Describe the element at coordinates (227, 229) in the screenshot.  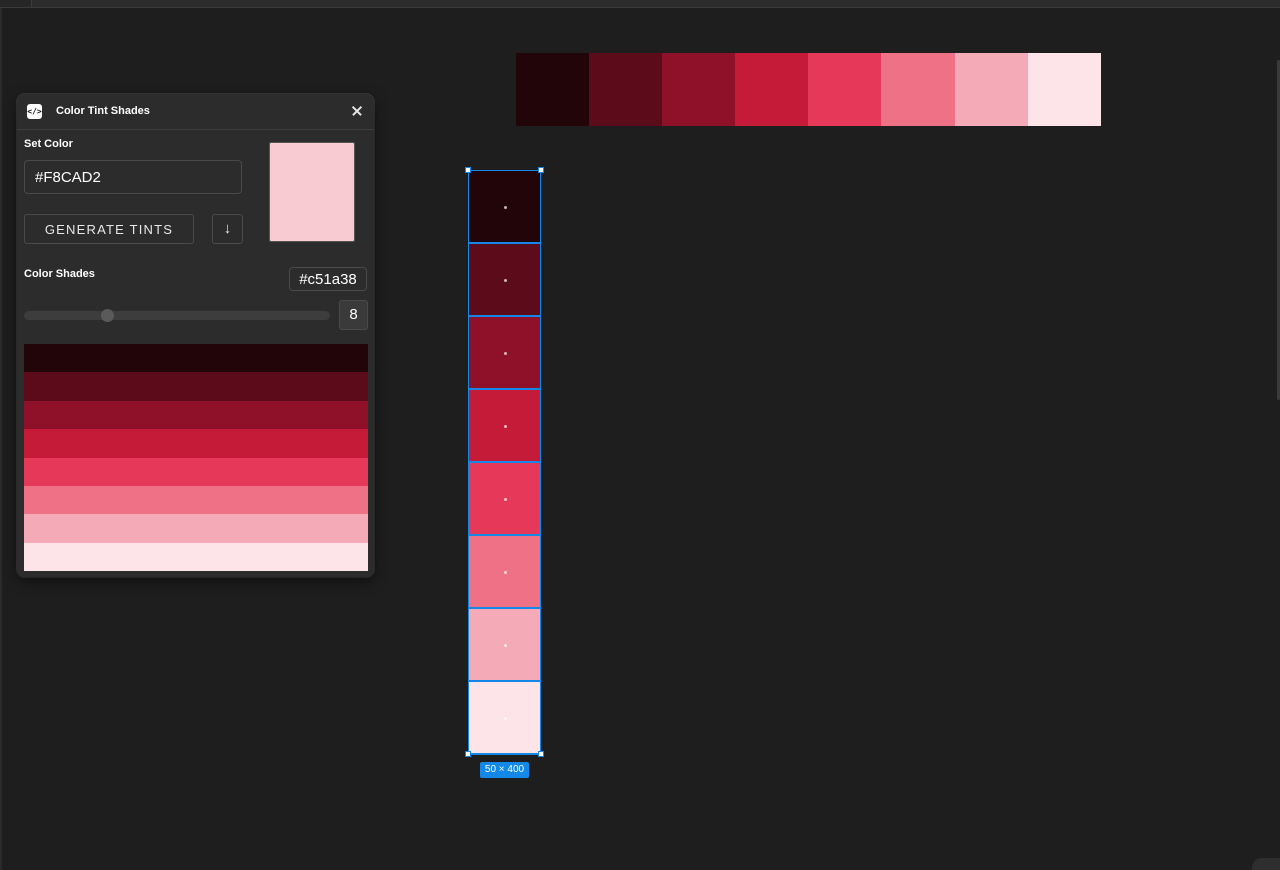
I see `download-icon: ↓` at that location.